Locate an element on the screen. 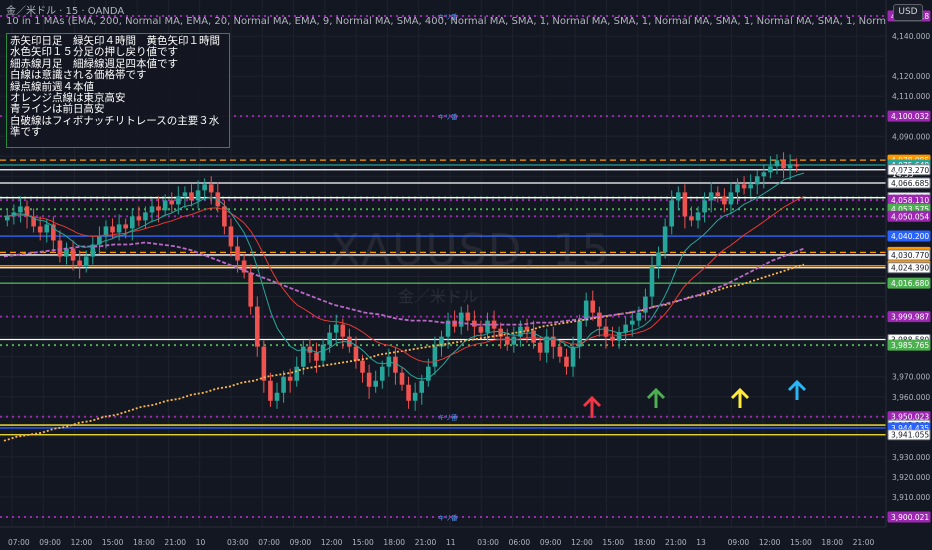 This screenshot has width=932, height=550. price-label-text: 3,941.055 is located at coordinates (910, 435).